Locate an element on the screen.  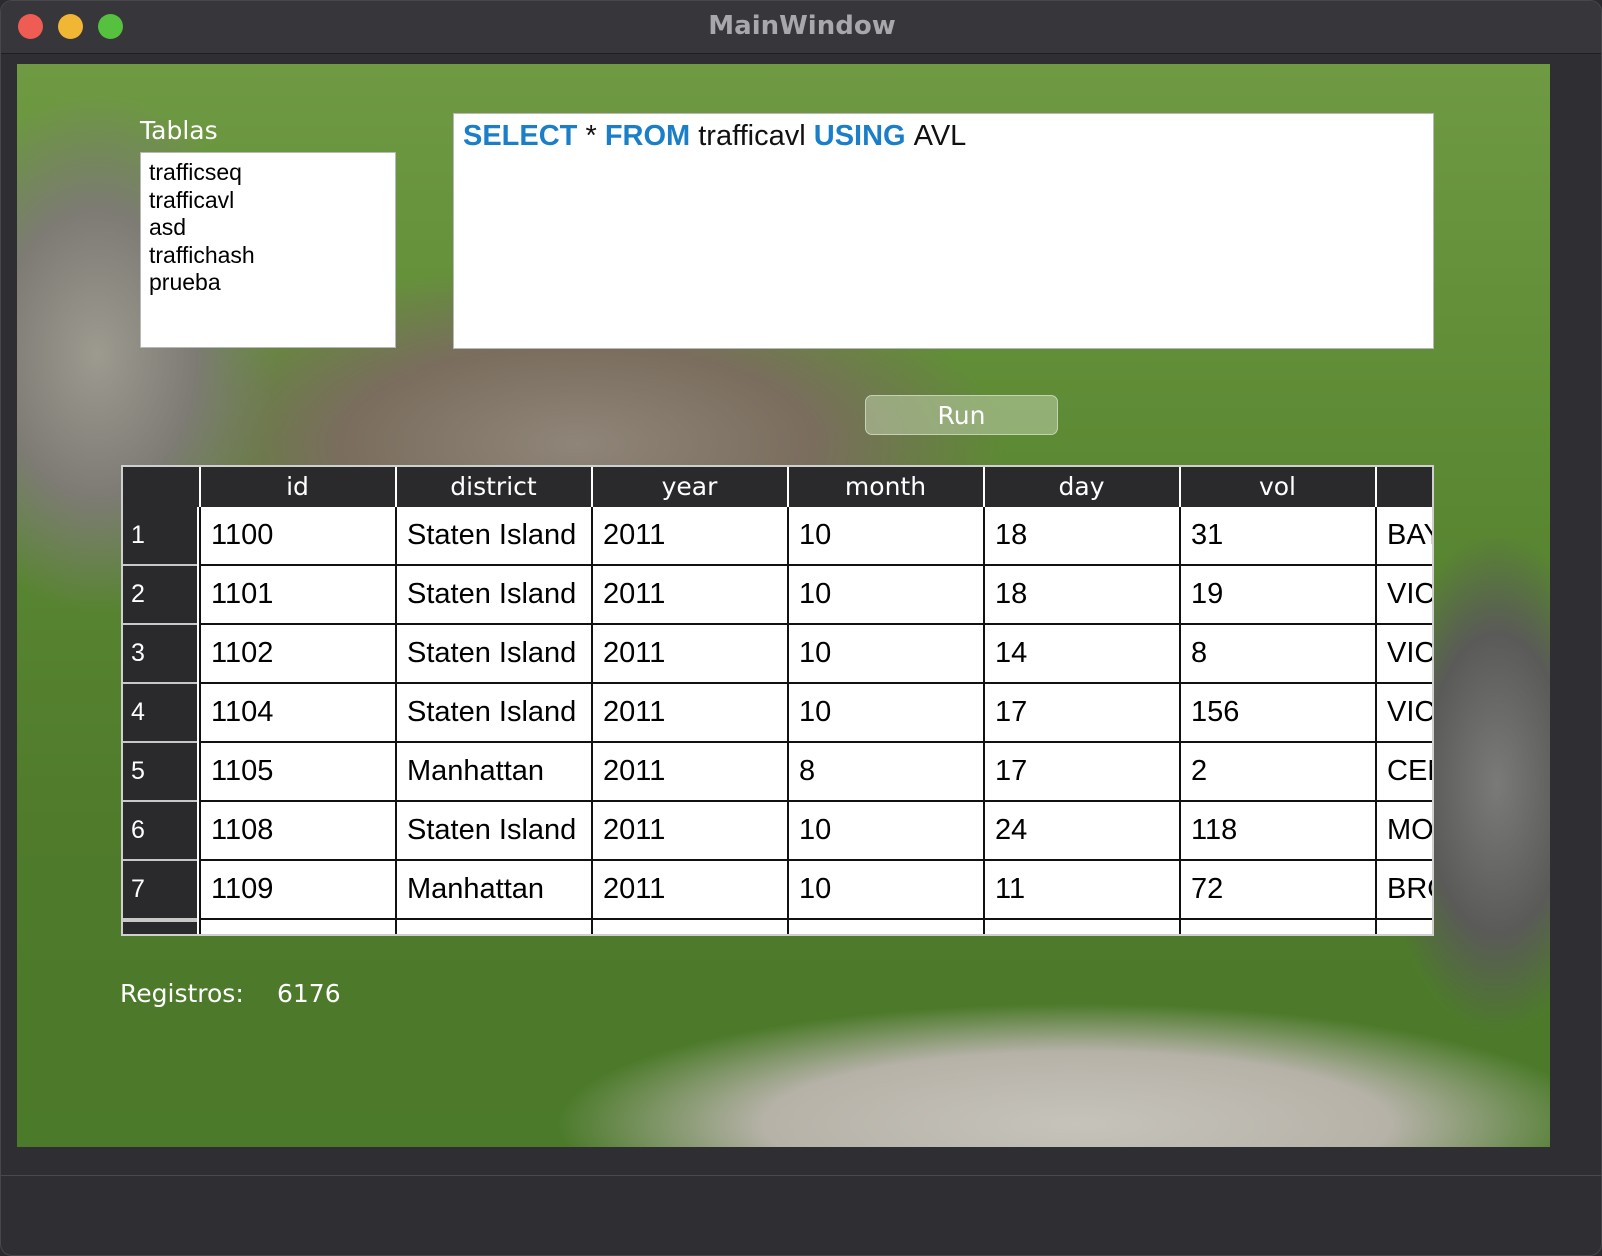
table-cell: BRO is located at coordinates (1403, 890).